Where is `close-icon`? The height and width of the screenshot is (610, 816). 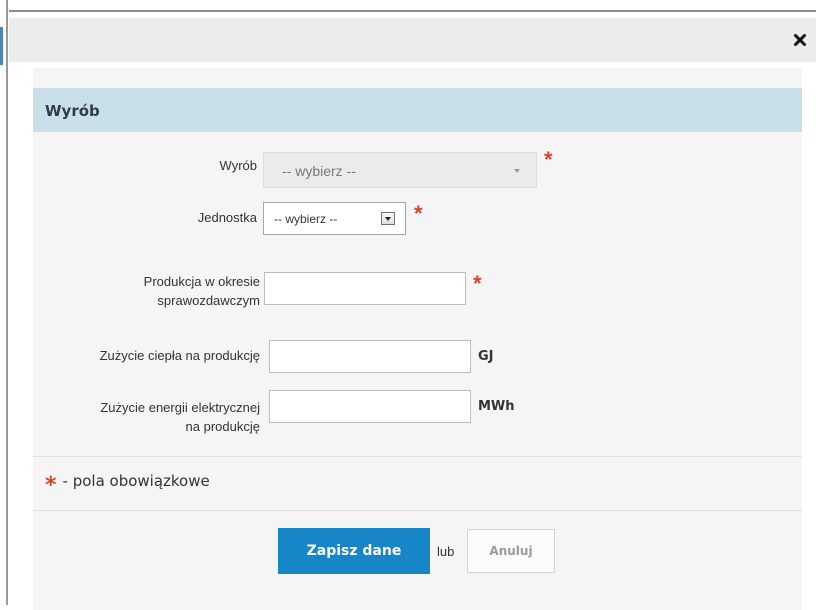 close-icon is located at coordinates (800, 40).